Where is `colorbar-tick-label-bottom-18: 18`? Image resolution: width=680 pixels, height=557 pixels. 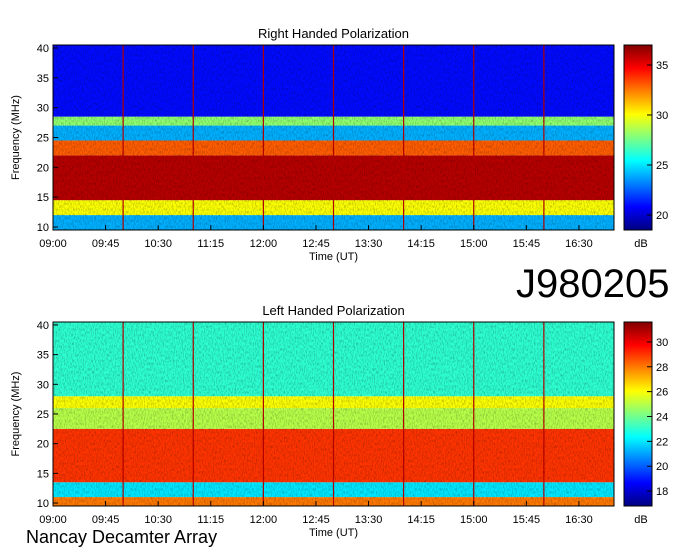 colorbar-tick-label-bottom-18: 18 is located at coordinates (662, 492).